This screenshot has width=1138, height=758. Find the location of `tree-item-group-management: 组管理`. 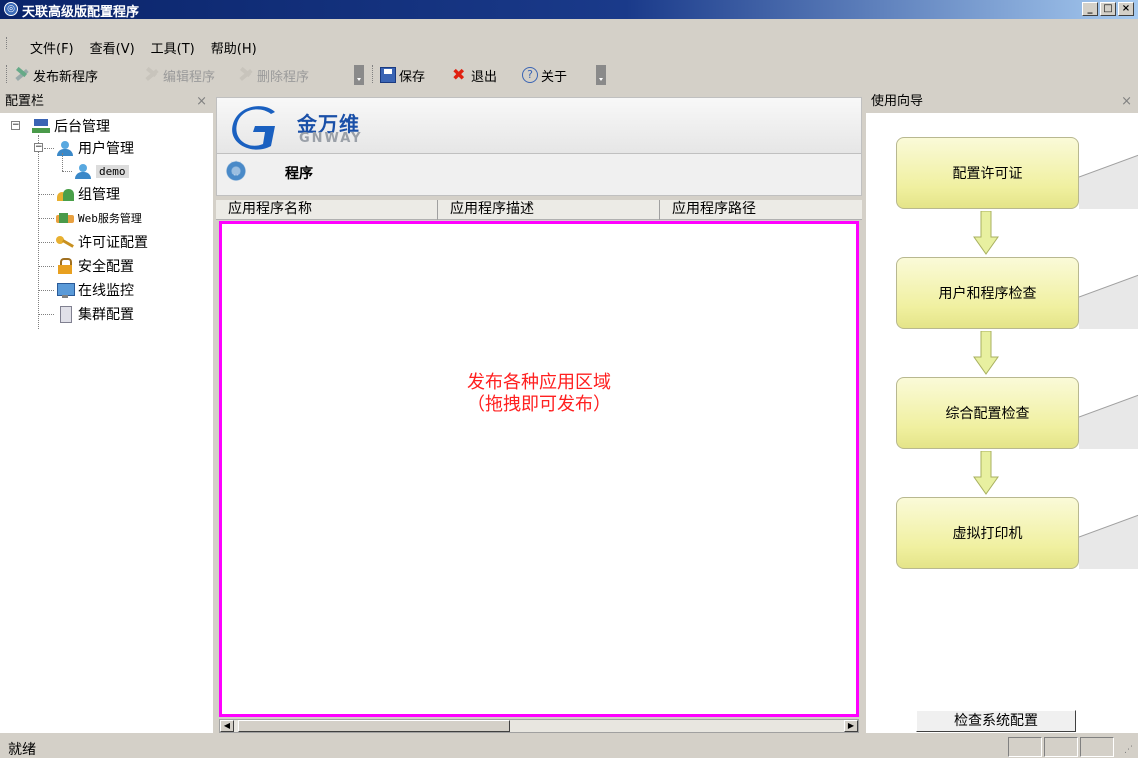

tree-item-group-management: 组管理 is located at coordinates (88, 194).